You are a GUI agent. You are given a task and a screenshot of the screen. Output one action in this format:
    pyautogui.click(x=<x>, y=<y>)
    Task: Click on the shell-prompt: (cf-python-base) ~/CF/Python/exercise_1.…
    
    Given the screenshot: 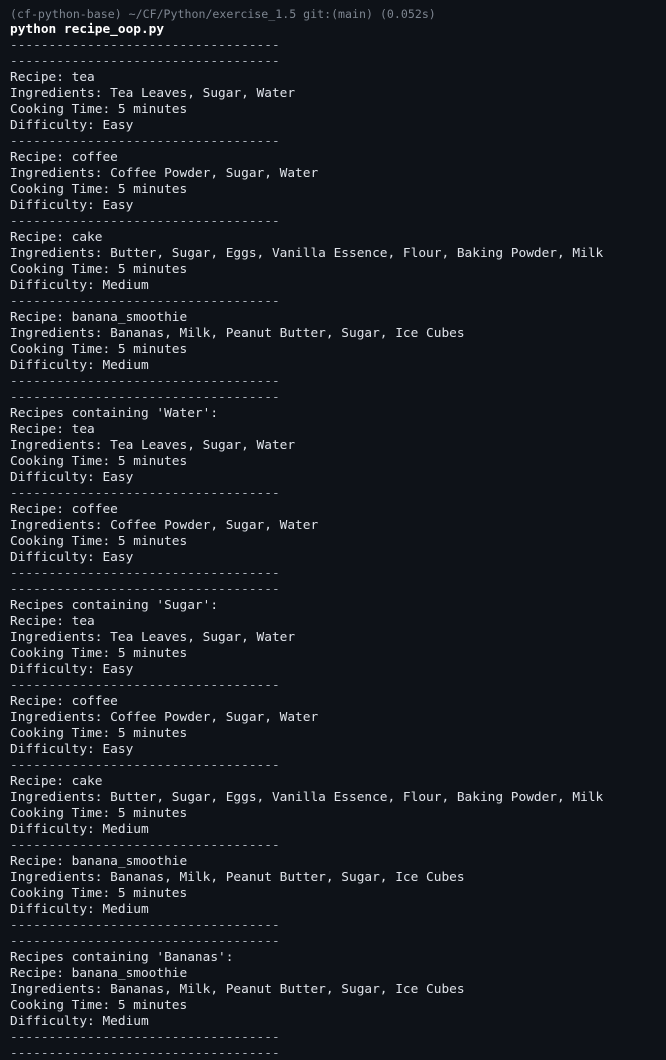 What is the action you would take?
    pyautogui.click(x=223, y=14)
    